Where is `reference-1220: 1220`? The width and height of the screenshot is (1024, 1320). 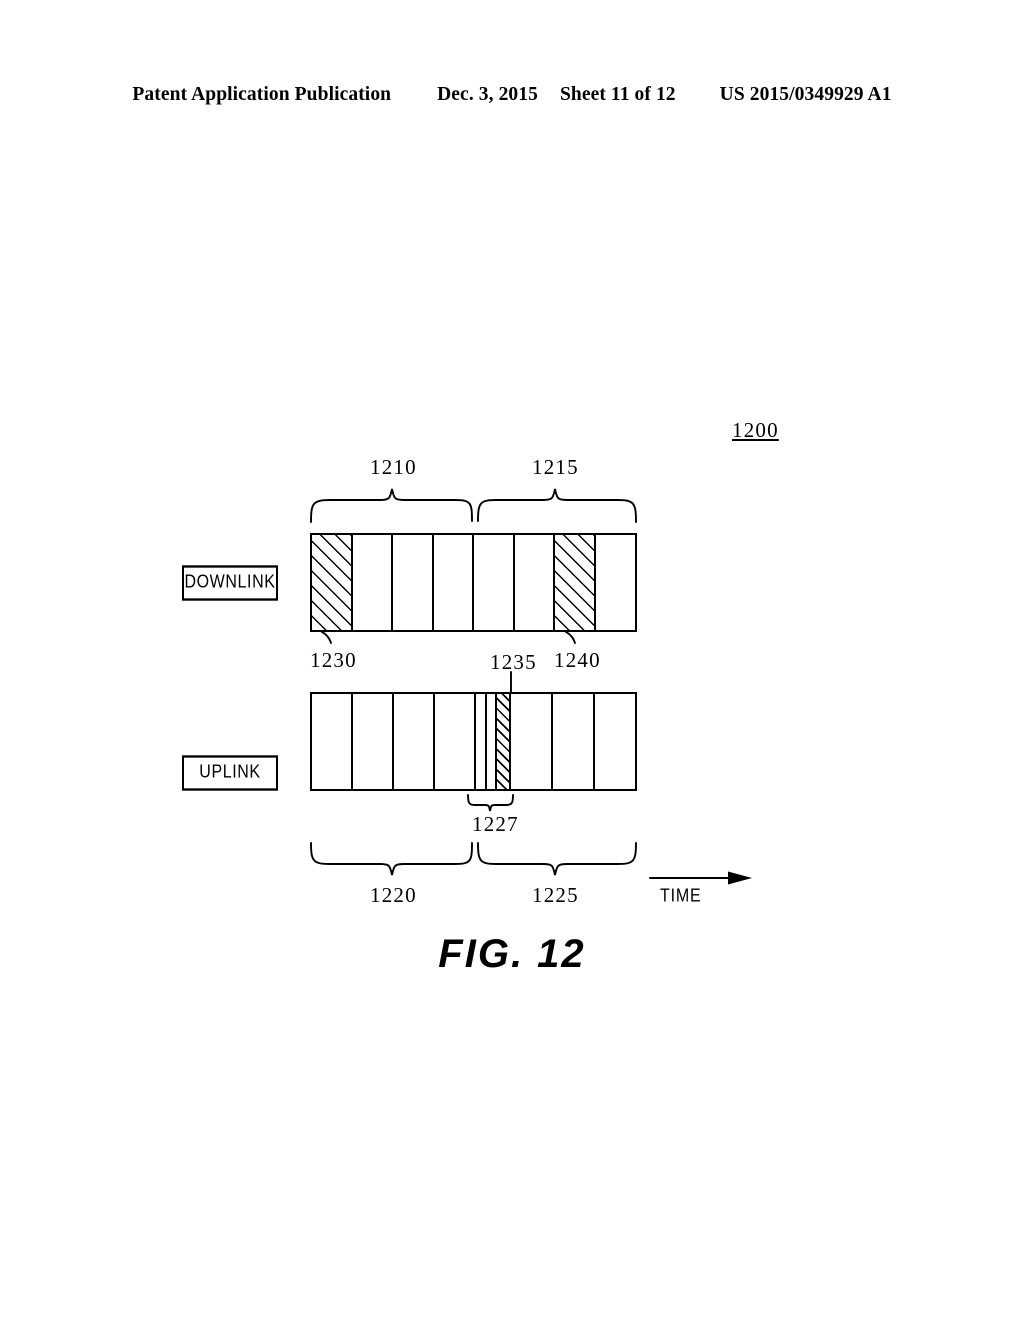 reference-1220: 1220 is located at coordinates (393, 895).